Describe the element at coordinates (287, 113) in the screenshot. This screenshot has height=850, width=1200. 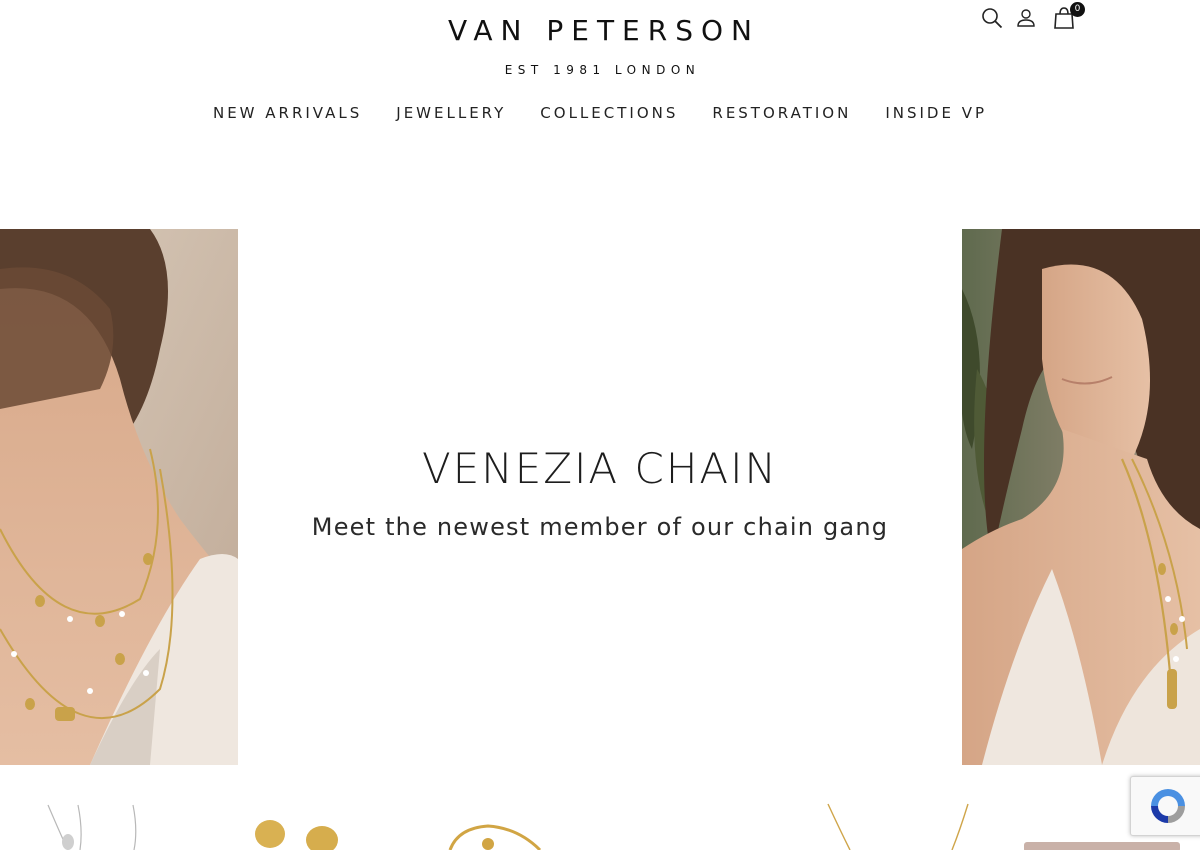
I see `nav-item-new-arrivals: NEW ARRIVALS` at that location.